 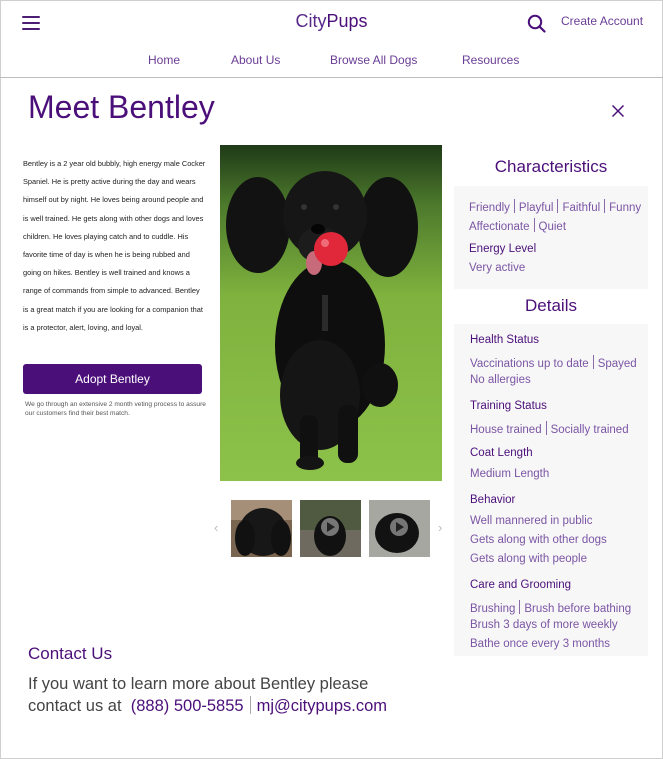 What do you see at coordinates (497, 268) in the screenshot?
I see `energy-level-value: Very active` at bounding box center [497, 268].